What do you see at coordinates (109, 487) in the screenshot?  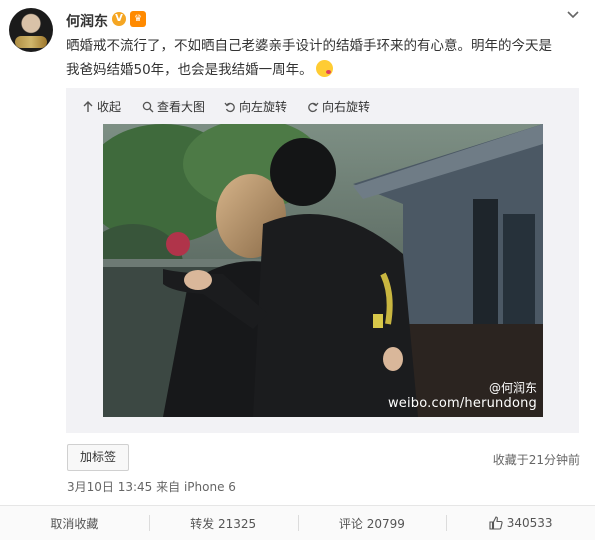 I see `post-date: 3月10日 13:45` at bounding box center [109, 487].